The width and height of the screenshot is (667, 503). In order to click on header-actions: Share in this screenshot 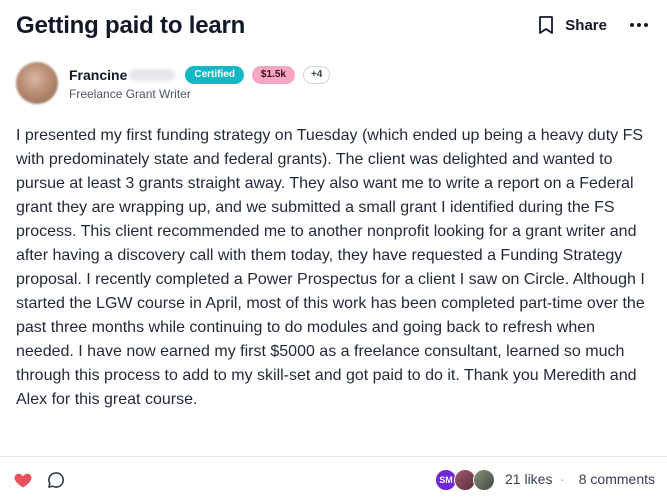, I will do `click(594, 25)`.